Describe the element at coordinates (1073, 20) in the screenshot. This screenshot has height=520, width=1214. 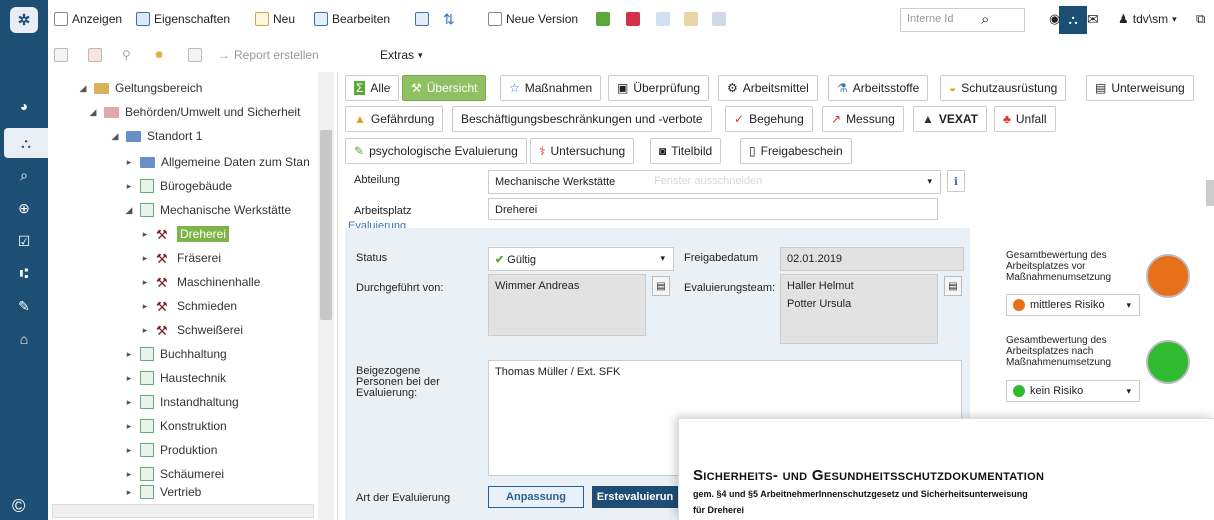
I see `sitemap-button: ⛬` at that location.